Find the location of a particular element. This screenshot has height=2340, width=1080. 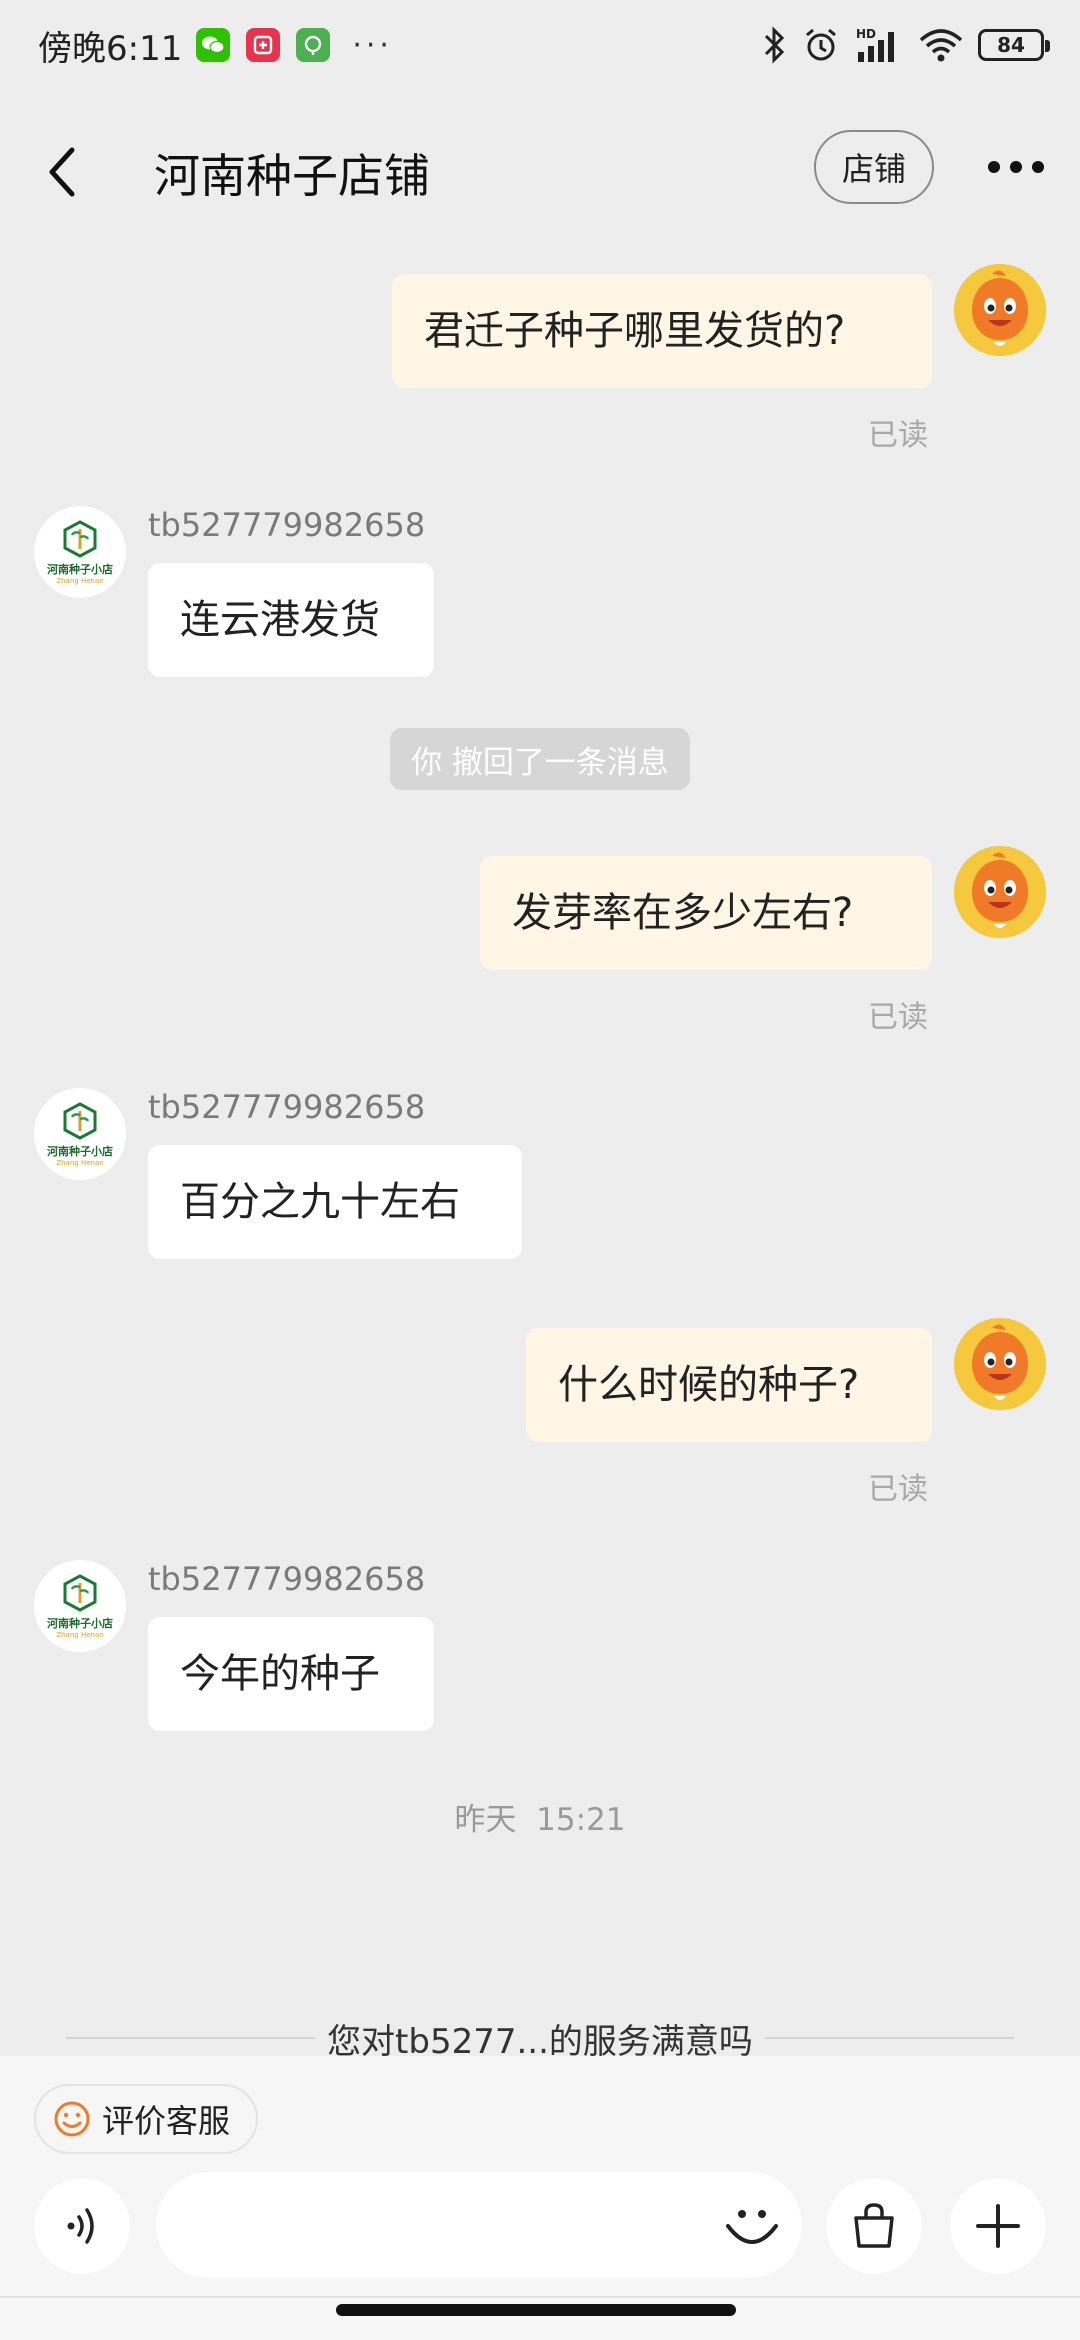

svg-text: HD is located at coordinates (866, 34).